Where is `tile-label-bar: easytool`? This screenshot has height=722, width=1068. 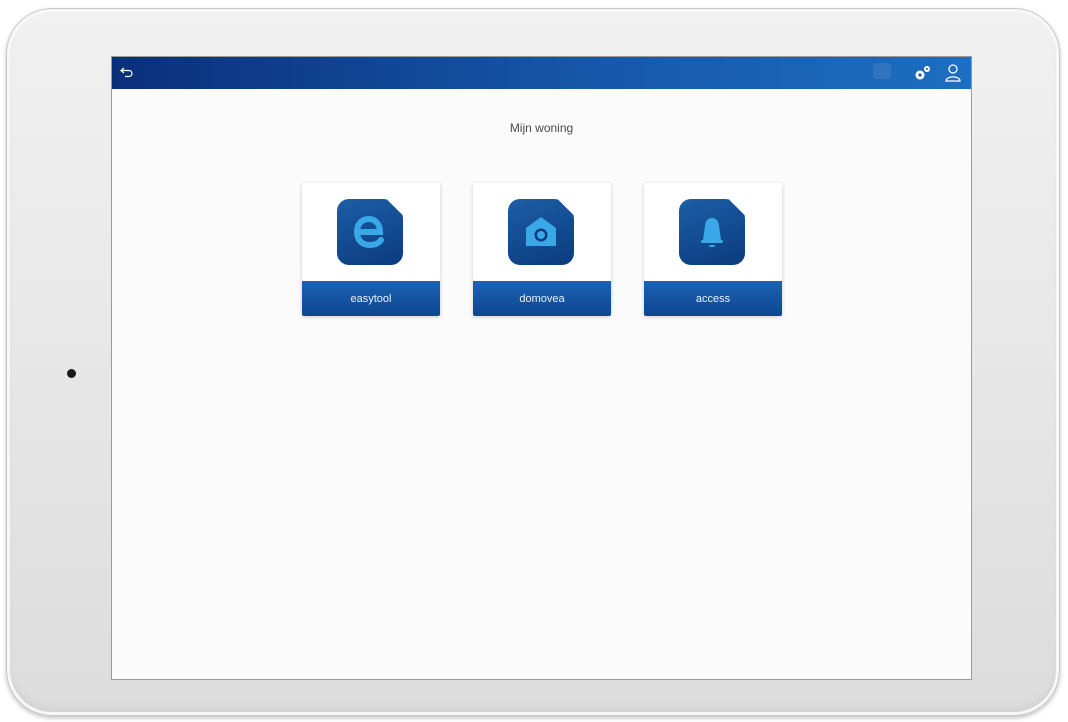
tile-label-bar: easytool is located at coordinates (371, 298).